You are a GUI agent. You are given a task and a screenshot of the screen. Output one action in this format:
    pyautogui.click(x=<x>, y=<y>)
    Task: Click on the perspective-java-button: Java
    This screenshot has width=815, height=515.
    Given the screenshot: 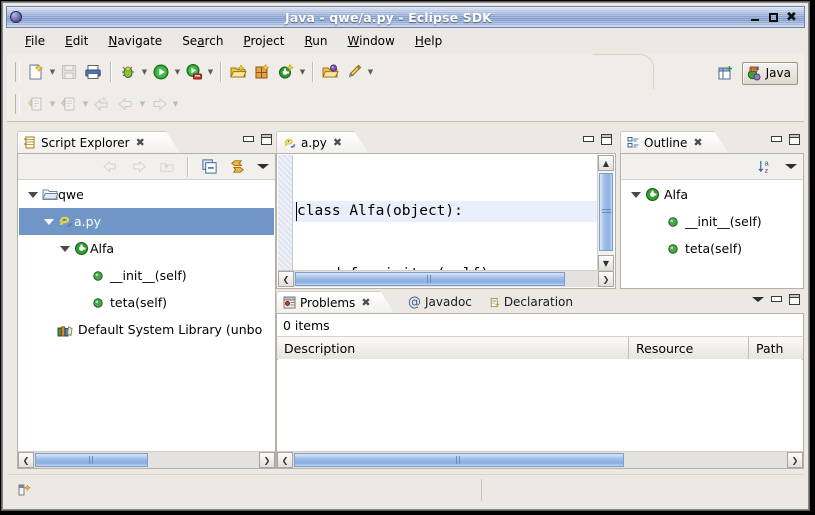 What is the action you would take?
    pyautogui.click(x=769, y=73)
    